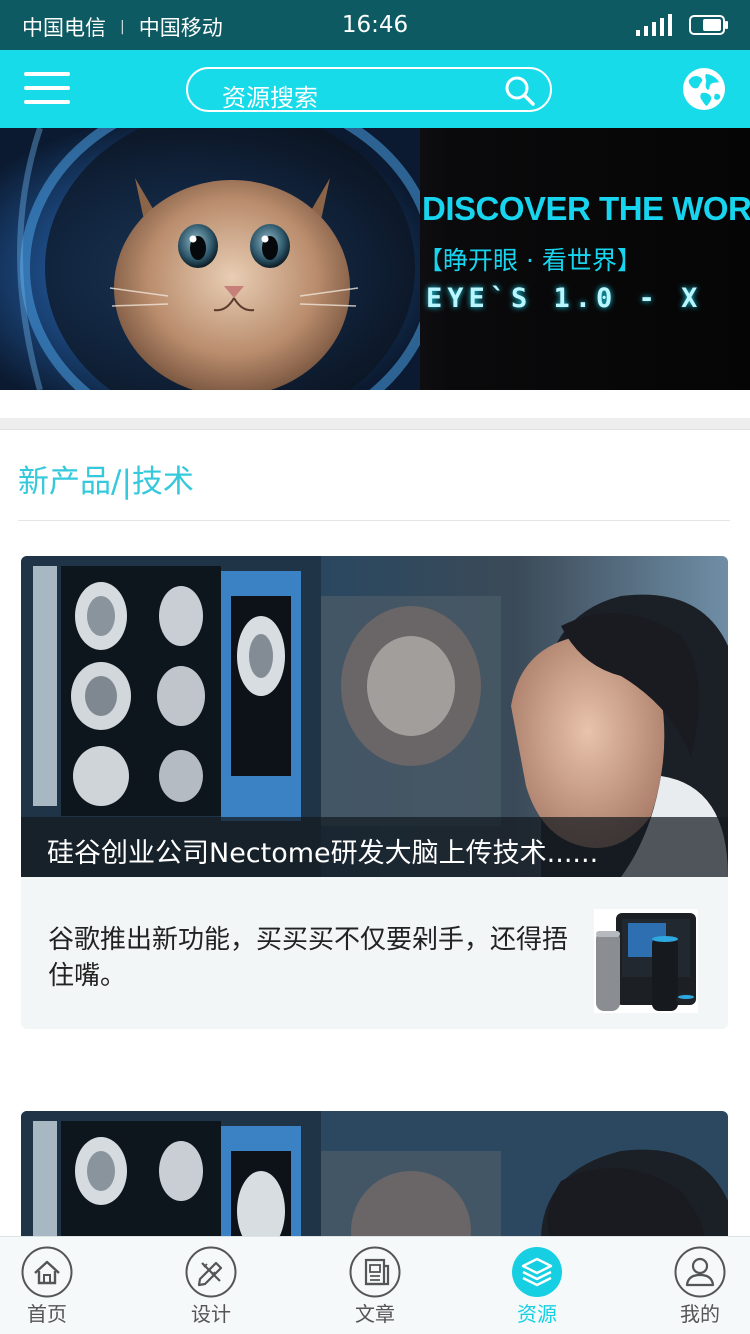 The width and height of the screenshot is (750, 1334). I want to click on banner-subtitle: 【睁开眼 · 看世界】, so click(530, 260).